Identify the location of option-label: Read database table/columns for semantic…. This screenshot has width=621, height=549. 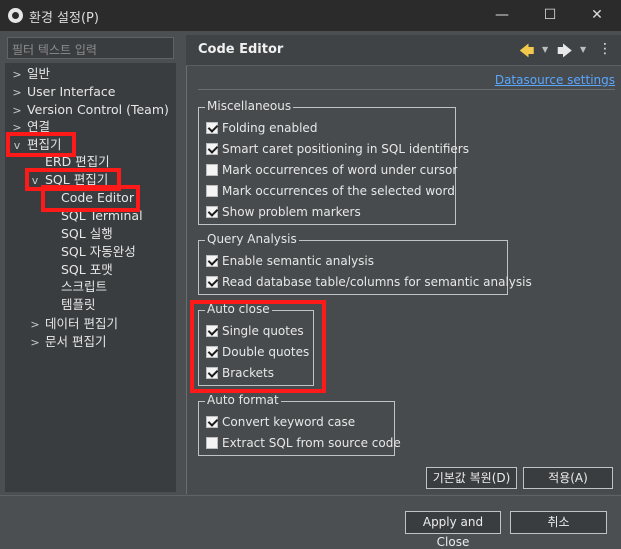
(377, 282).